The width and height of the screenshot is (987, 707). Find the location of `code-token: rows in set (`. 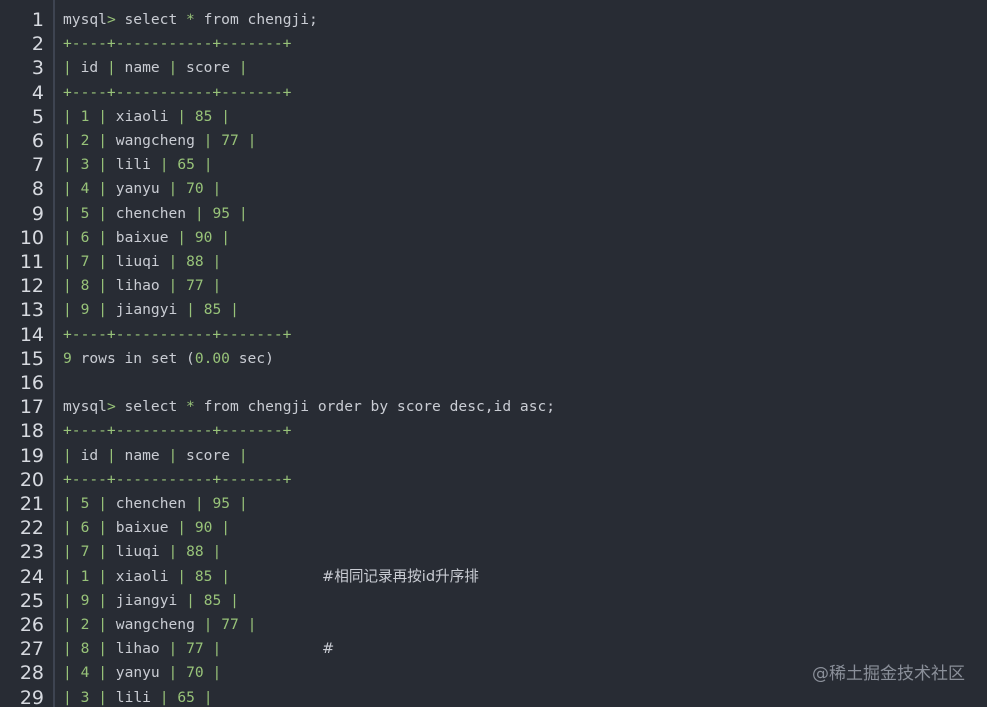

code-token: rows in set ( is located at coordinates (133, 358).